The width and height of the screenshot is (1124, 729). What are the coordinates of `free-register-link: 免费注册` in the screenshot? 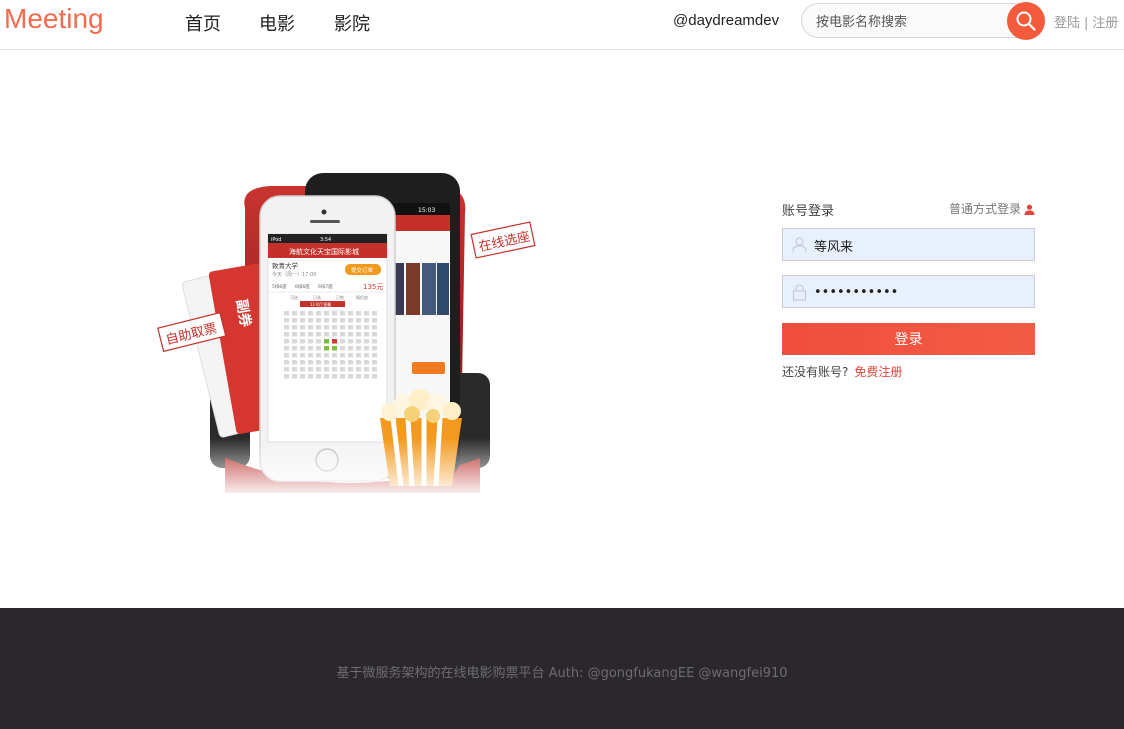 It's located at (878, 372).